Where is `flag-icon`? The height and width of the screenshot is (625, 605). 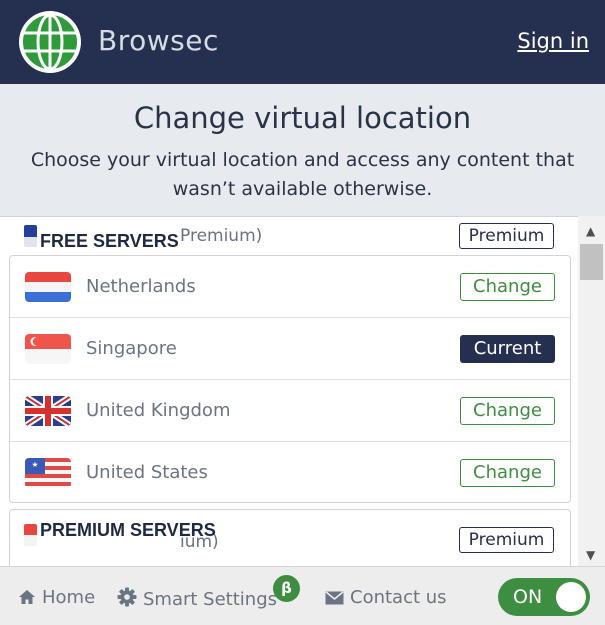
flag-icon is located at coordinates (30, 535).